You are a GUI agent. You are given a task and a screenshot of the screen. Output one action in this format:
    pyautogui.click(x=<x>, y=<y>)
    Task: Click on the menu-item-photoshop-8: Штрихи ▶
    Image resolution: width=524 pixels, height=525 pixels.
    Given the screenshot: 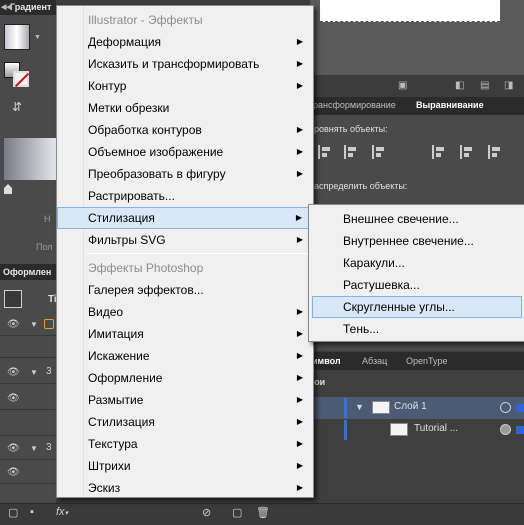 What is the action you would take?
    pyautogui.click(x=185, y=466)
    